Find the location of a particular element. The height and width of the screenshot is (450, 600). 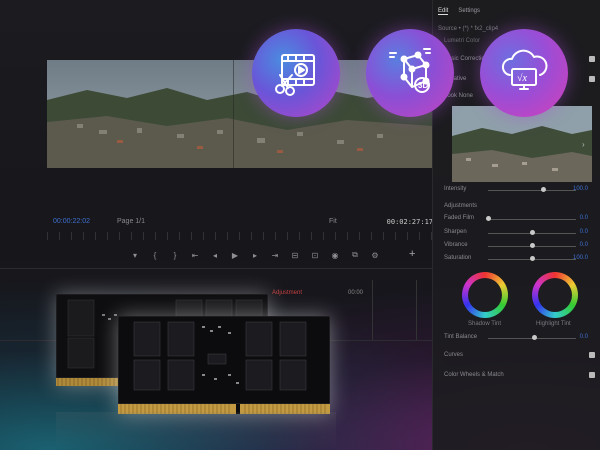

highlight-tint-wheel is located at coordinates (555, 295).